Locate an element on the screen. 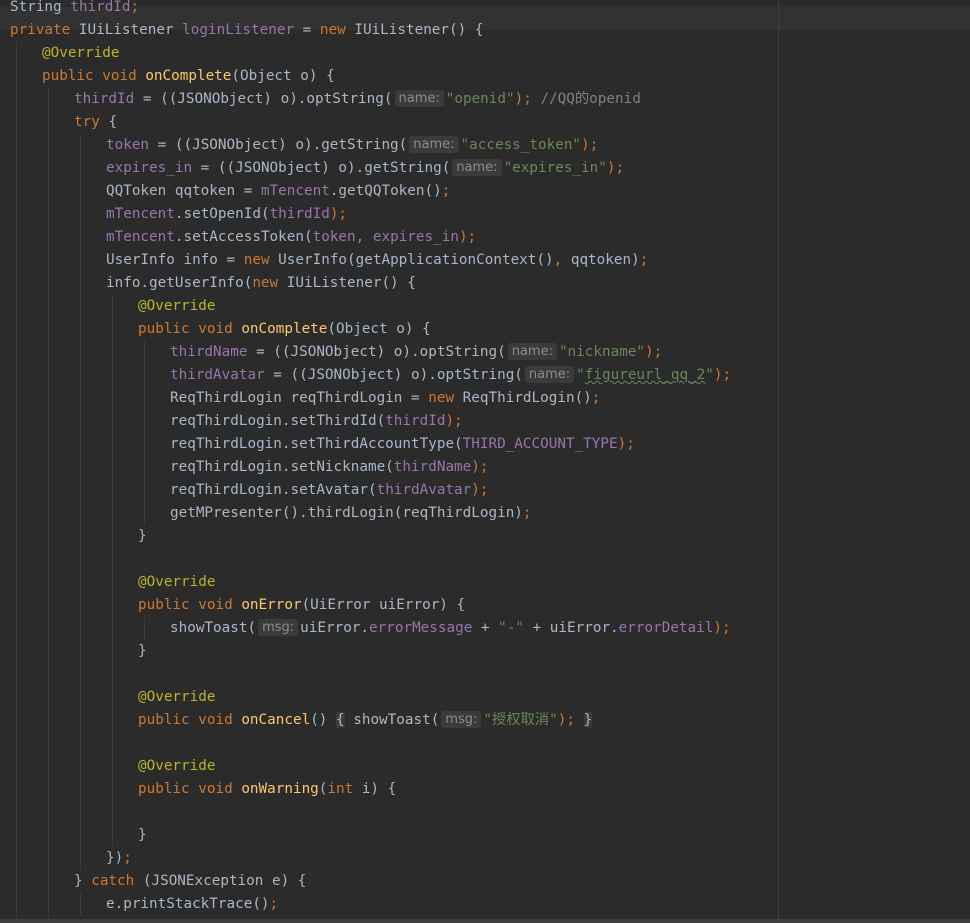 This screenshot has width=970, height=923. code-line: try { is located at coordinates (95, 122).